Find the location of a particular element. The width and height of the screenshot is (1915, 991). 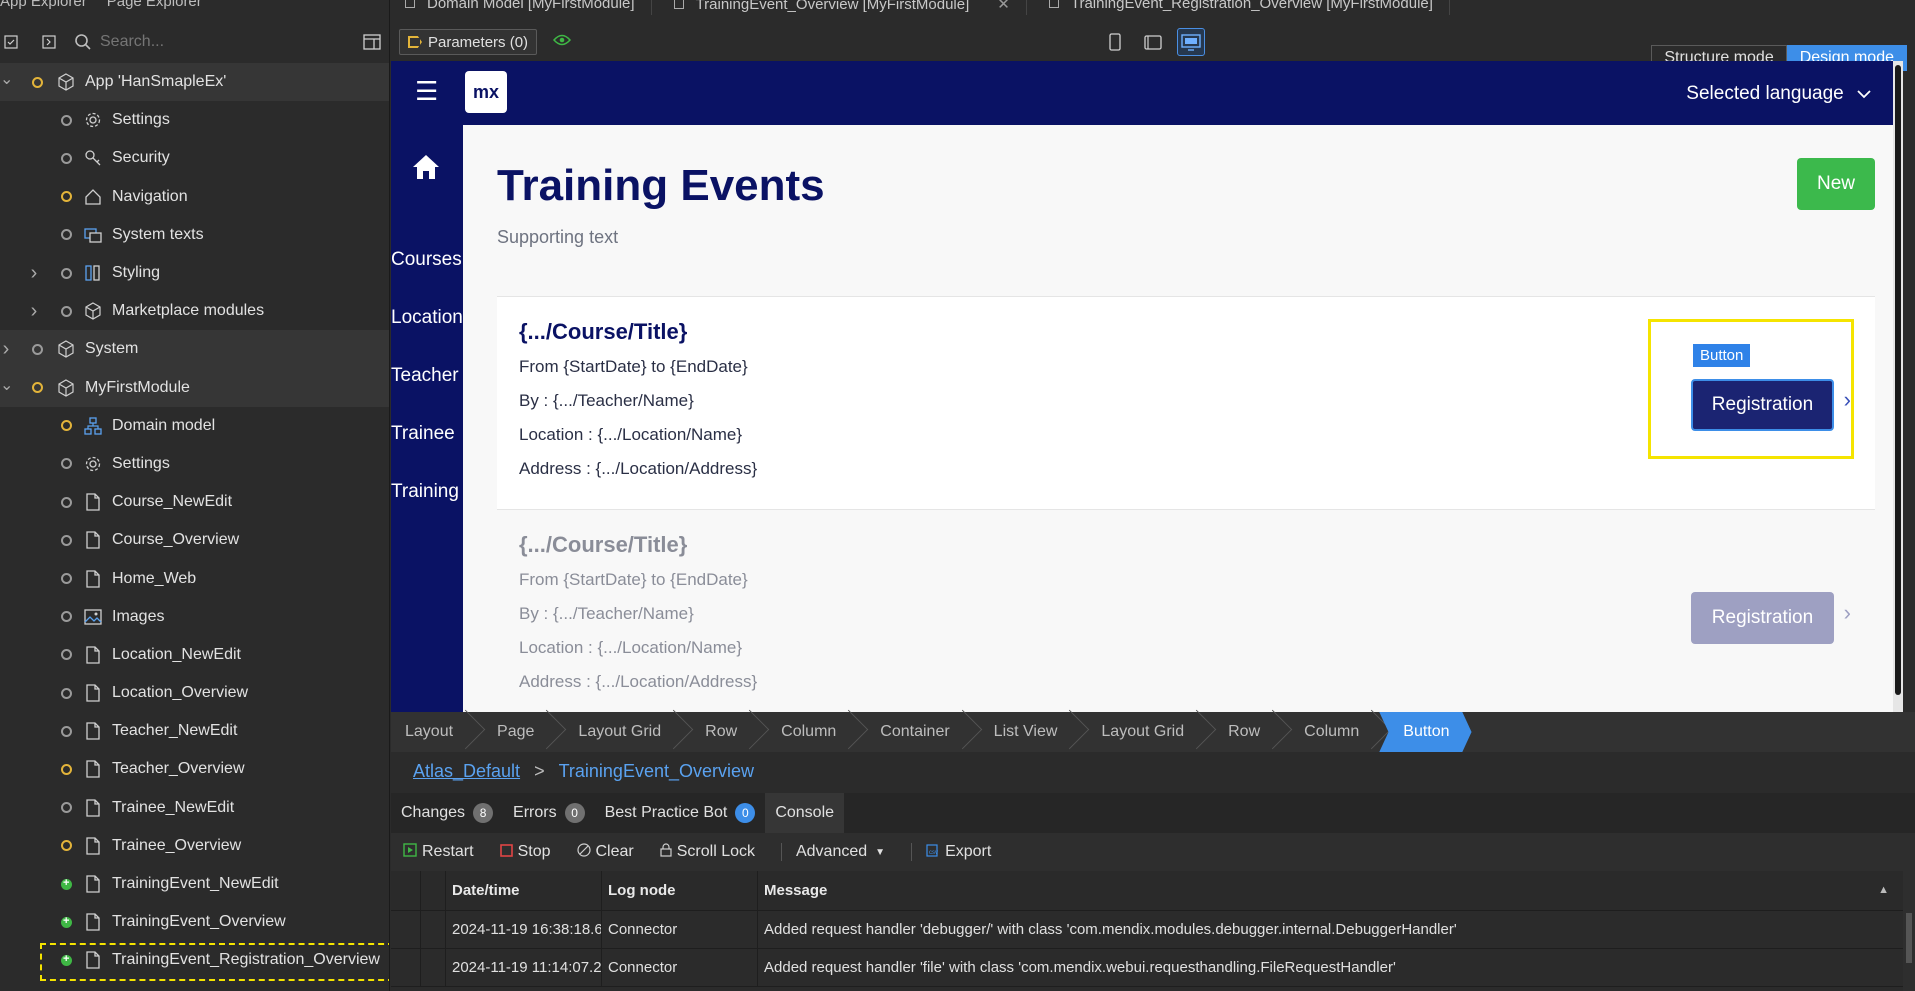

column-header-lognode: Log node is located at coordinates (680, 890).